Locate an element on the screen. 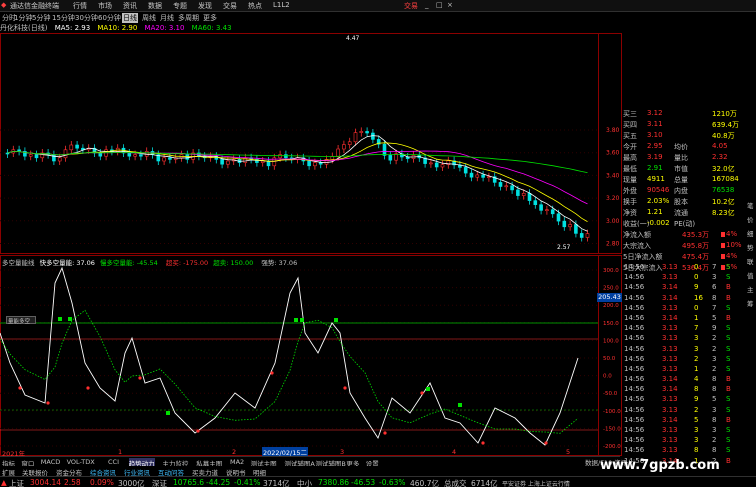 The height and width of the screenshot is (487, 756). minimize-button: _ is located at coordinates (427, 5).